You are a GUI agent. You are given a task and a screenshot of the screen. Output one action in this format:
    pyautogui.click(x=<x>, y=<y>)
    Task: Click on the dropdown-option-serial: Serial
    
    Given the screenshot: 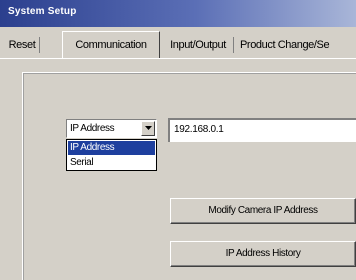 What is the action you would take?
    pyautogui.click(x=111, y=163)
    